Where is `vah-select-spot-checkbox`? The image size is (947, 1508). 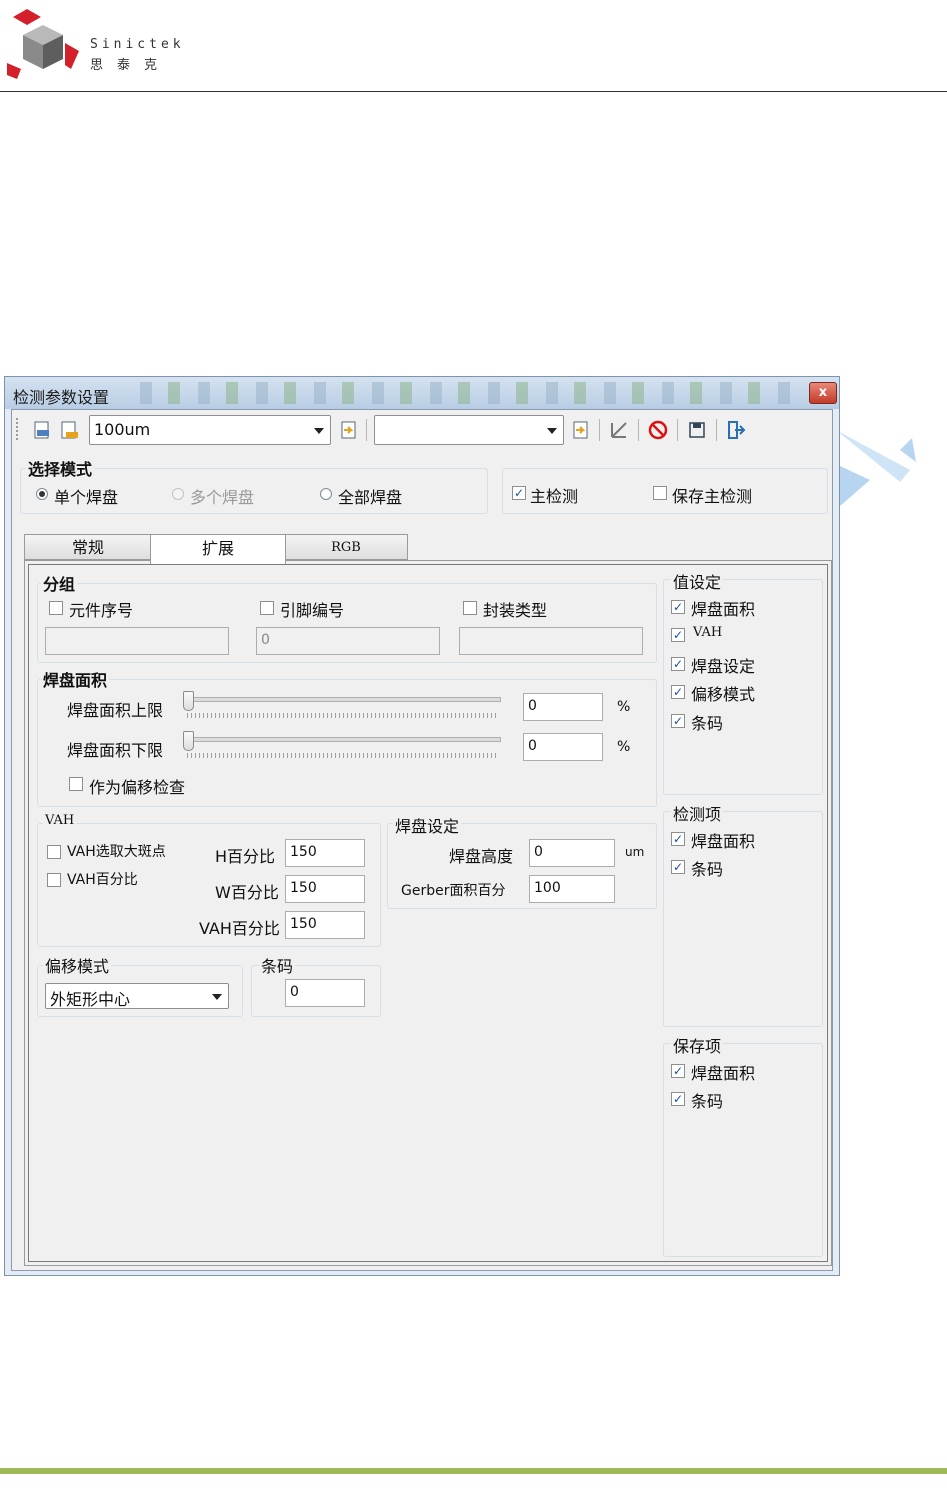 vah-select-spot-checkbox is located at coordinates (54, 852).